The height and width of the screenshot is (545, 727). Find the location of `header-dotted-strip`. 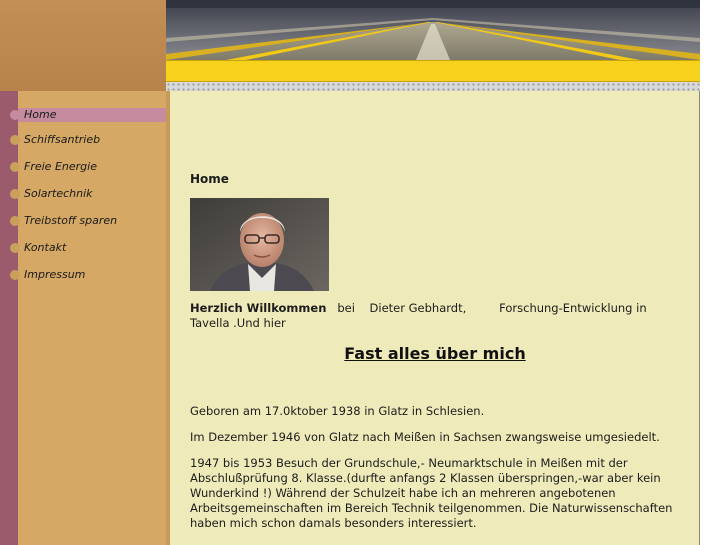

header-dotted-strip is located at coordinates (433, 86).